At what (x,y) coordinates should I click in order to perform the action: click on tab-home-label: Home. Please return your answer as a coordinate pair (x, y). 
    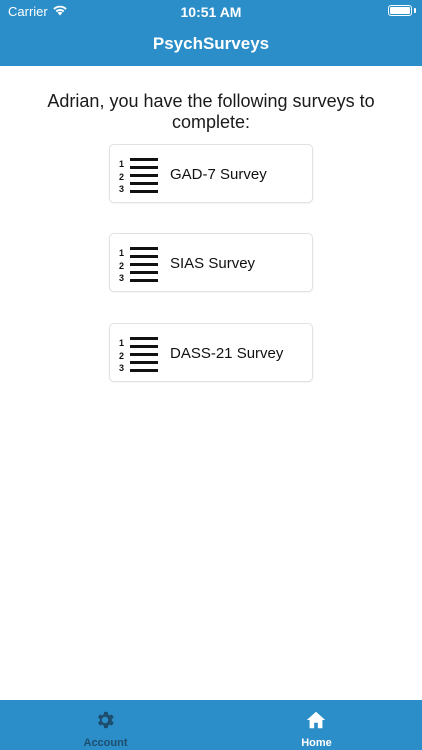
    Looking at the image, I should click on (316, 743).